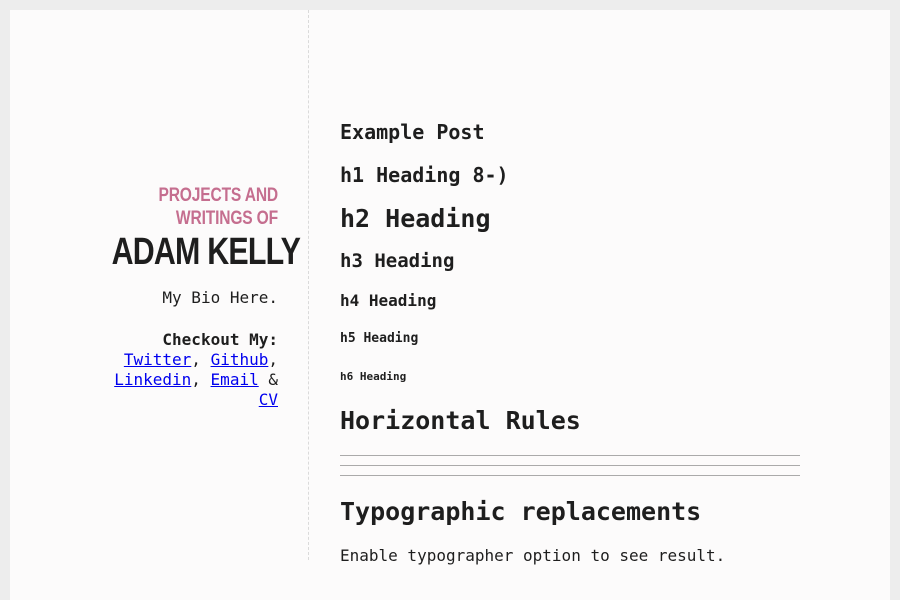  What do you see at coordinates (460, 420) in the screenshot?
I see `horizontal-rules-heading: Horizontal Rules` at bounding box center [460, 420].